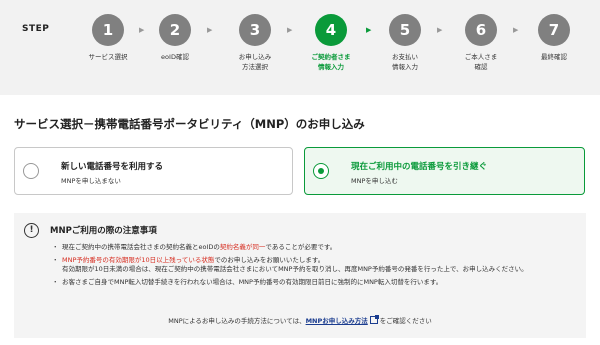  What do you see at coordinates (374, 319) in the screenshot?
I see `external-link-icon` at bounding box center [374, 319].